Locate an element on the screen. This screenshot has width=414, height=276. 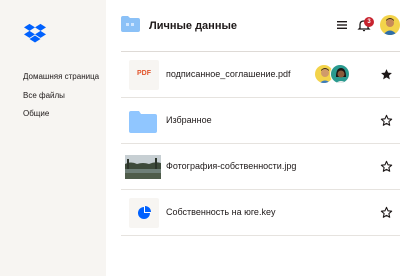
header: Личные данные 3 is located at coordinates (261, 27).